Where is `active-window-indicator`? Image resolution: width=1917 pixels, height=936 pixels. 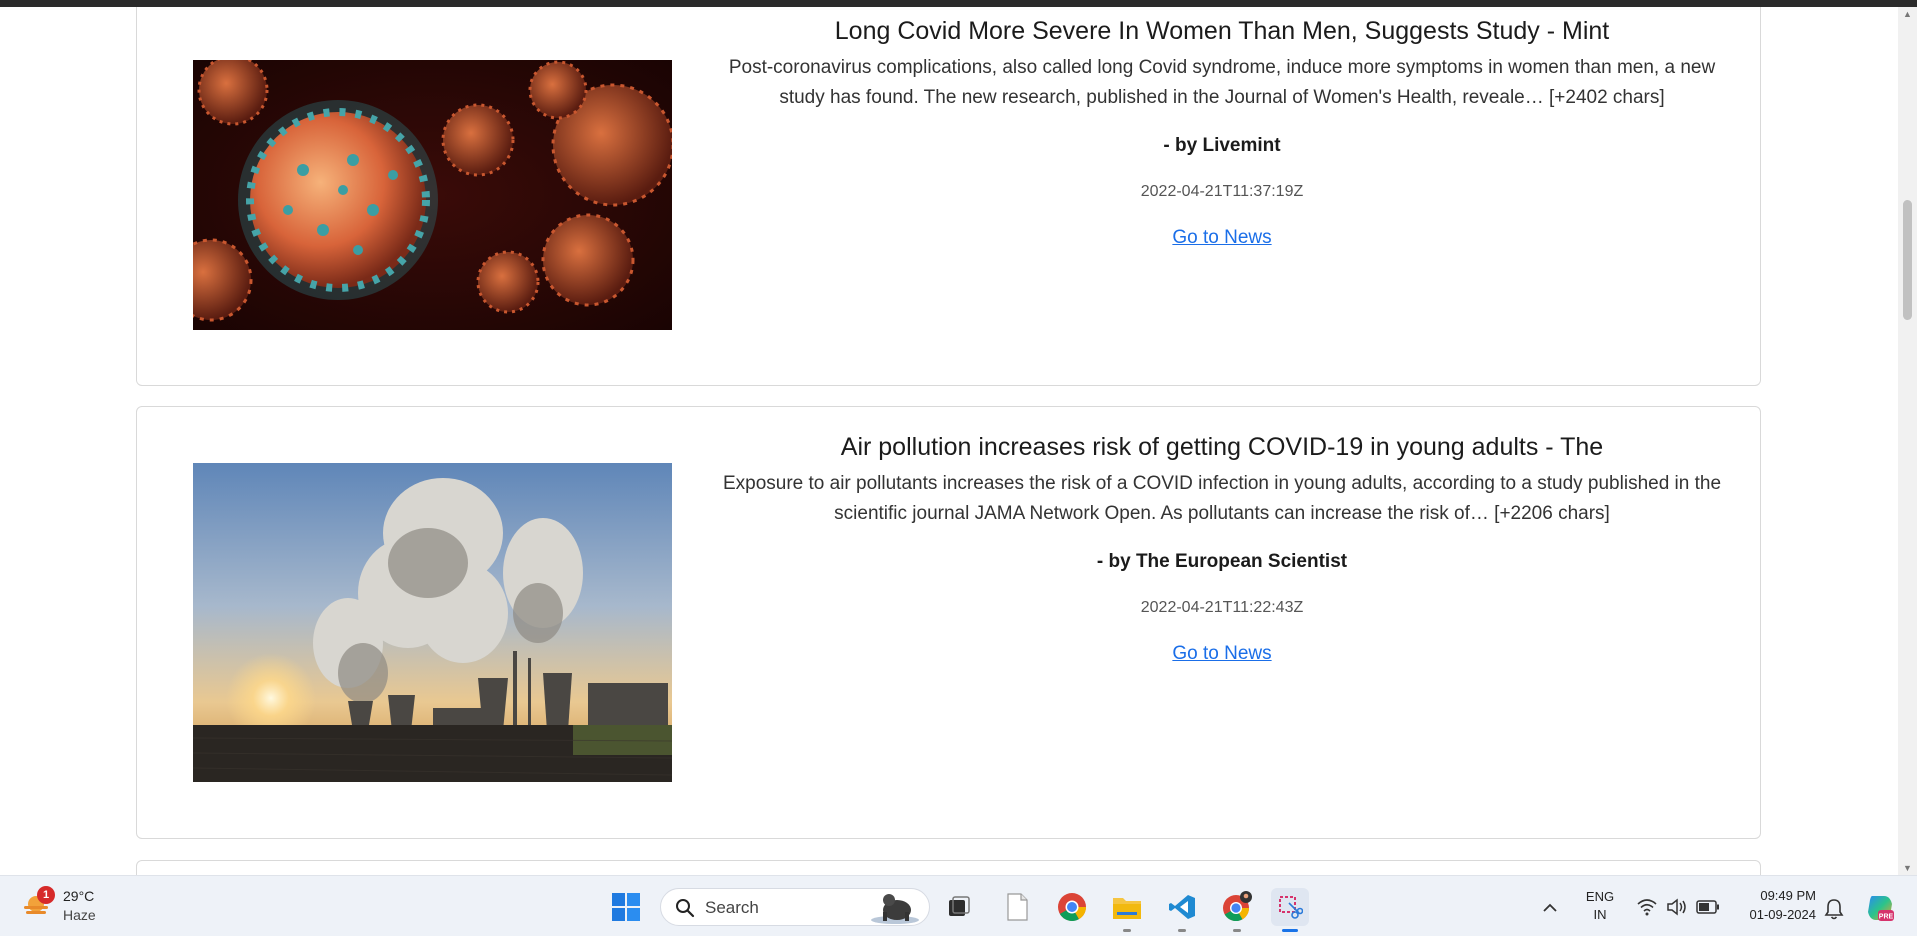
active-window-indicator is located at coordinates (1290, 930).